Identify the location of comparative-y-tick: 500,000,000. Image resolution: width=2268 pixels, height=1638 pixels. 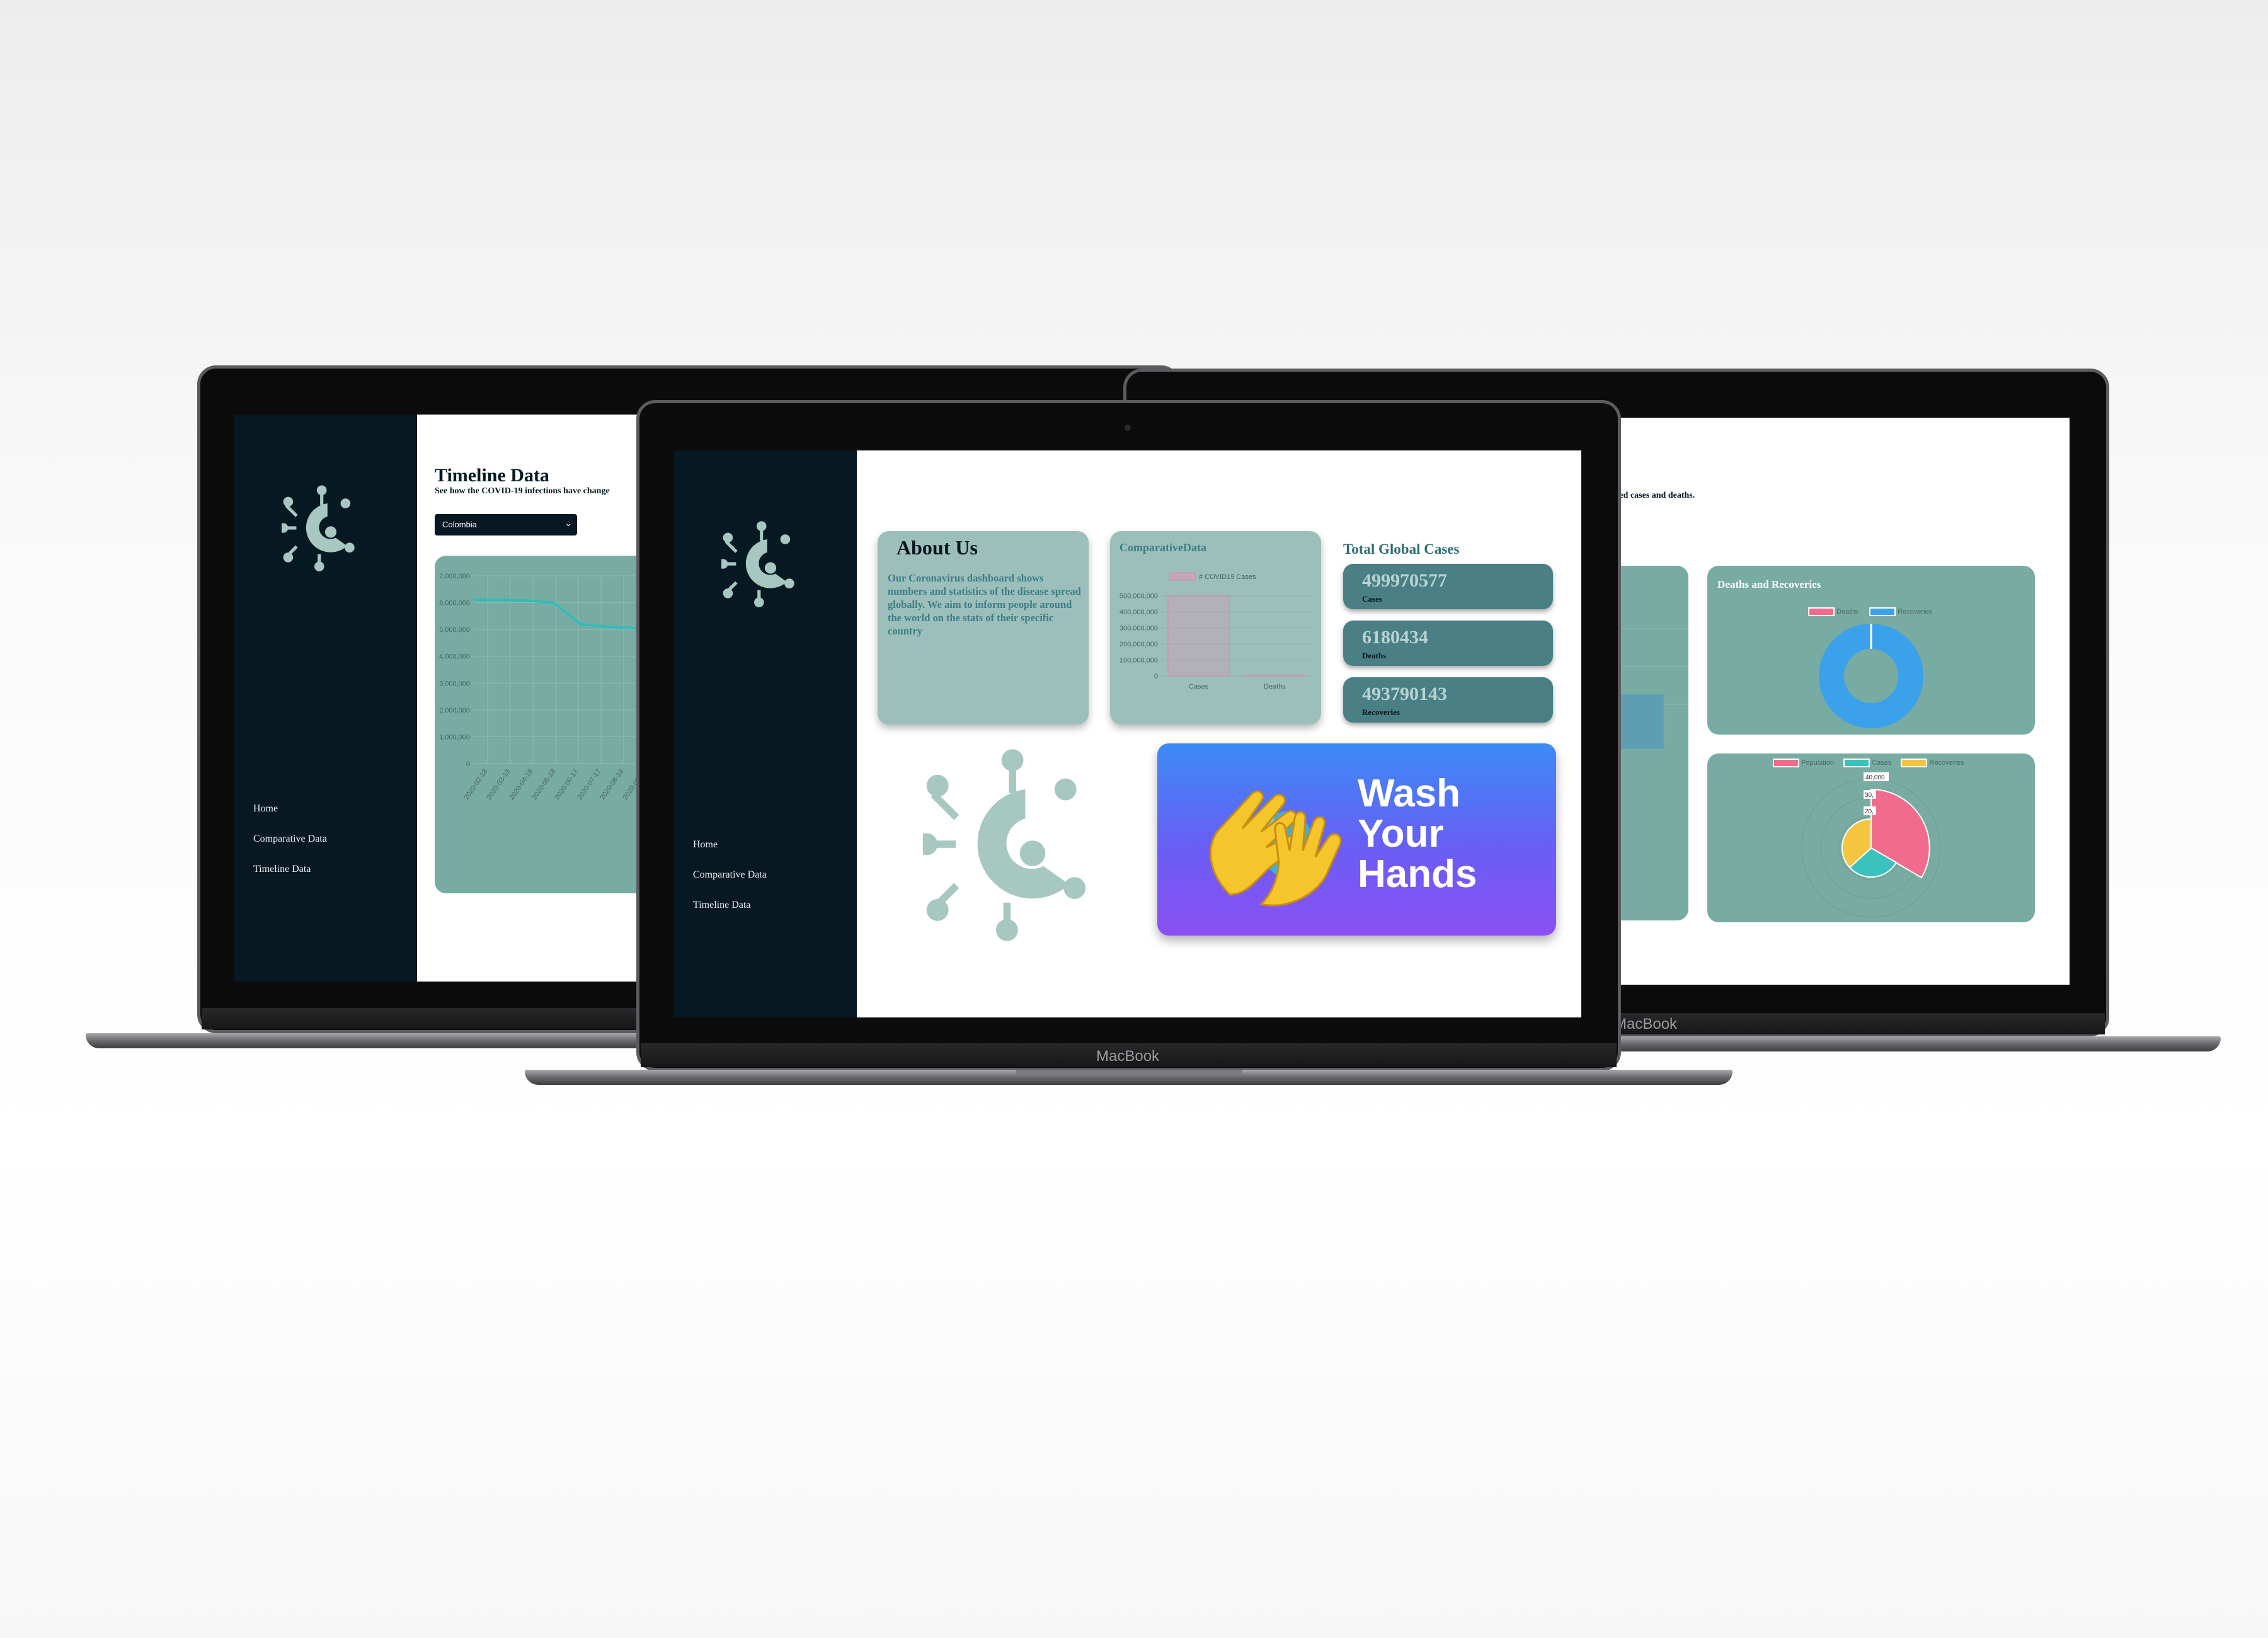
(1139, 596).